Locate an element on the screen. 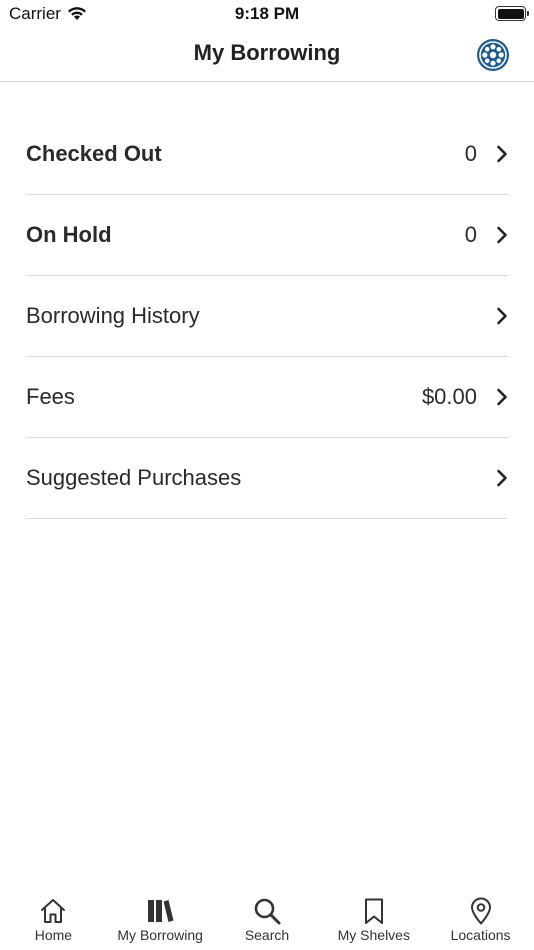 Image resolution: width=534 pixels, height=950 pixels. tab-label: Home is located at coordinates (53, 935).